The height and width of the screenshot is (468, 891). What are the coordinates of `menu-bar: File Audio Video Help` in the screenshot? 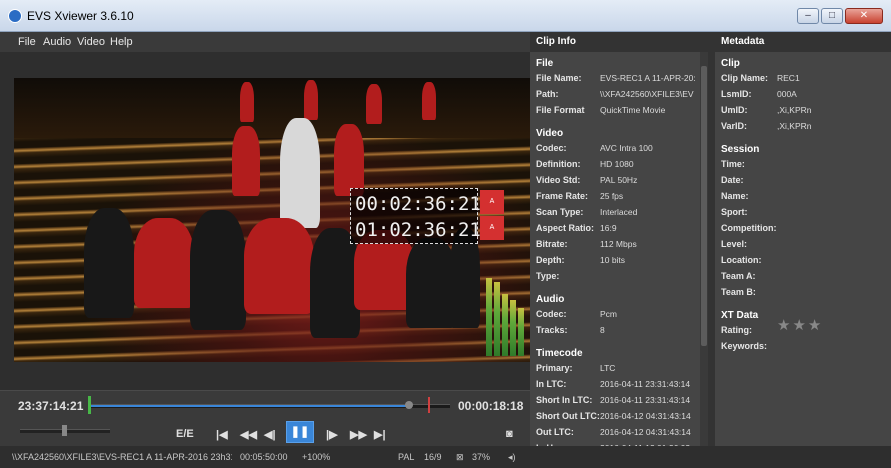 It's located at (265, 42).